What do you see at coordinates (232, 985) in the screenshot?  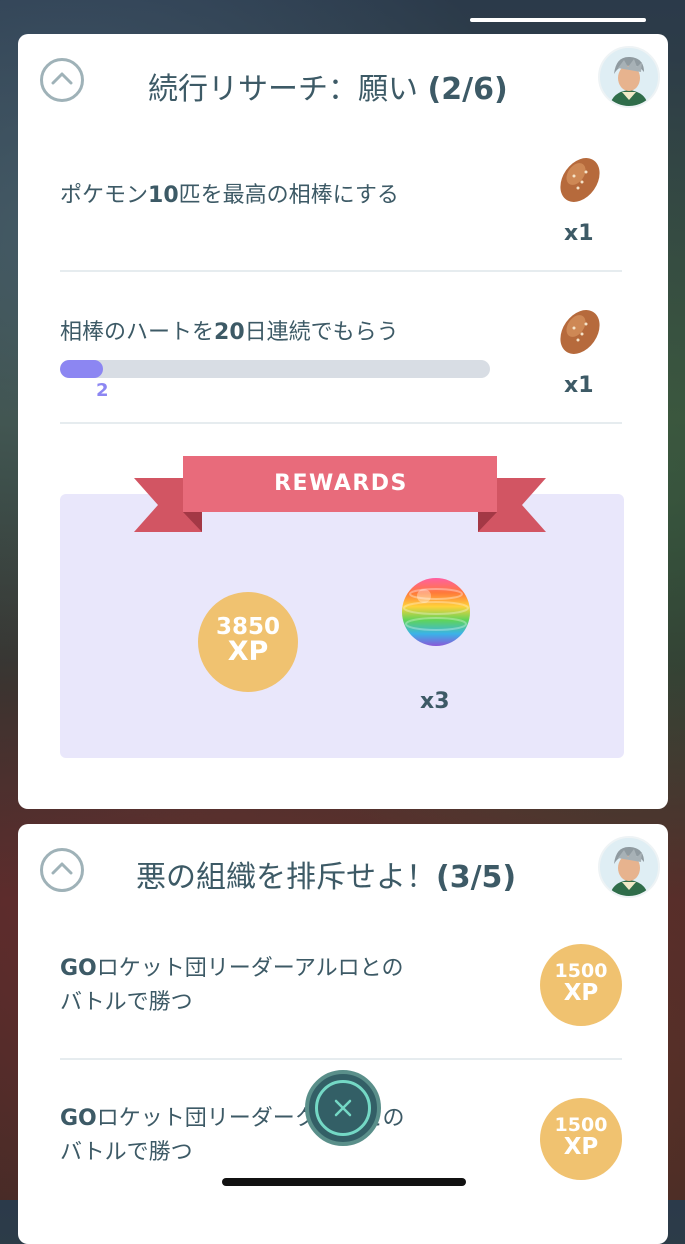 I see `task-text: GOロケット団リーダーアルロとの バトルで勝つ` at bounding box center [232, 985].